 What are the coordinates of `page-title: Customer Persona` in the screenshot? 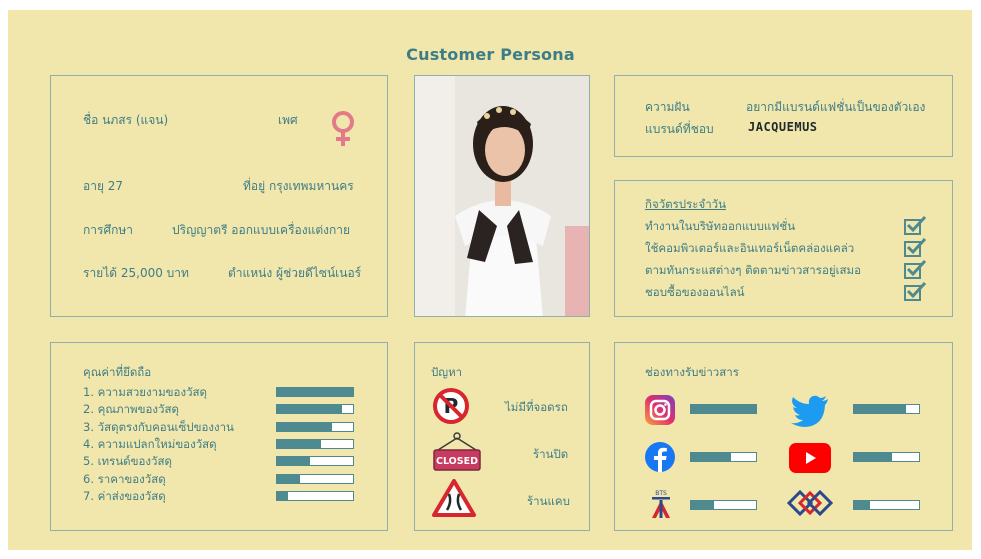 It's located at (490, 54).